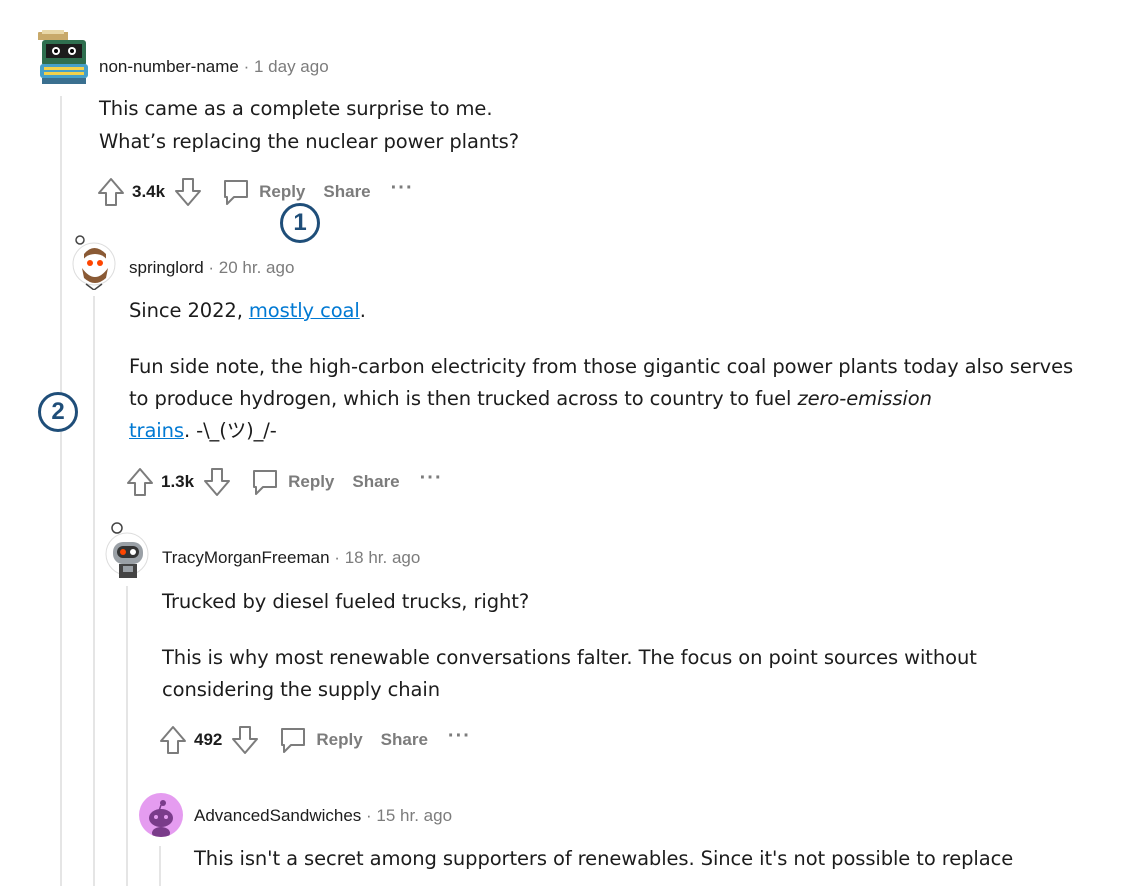 This screenshot has width=1145, height=886. I want to click on comment-meta: springlord · 20 hr. ago, so click(211, 268).